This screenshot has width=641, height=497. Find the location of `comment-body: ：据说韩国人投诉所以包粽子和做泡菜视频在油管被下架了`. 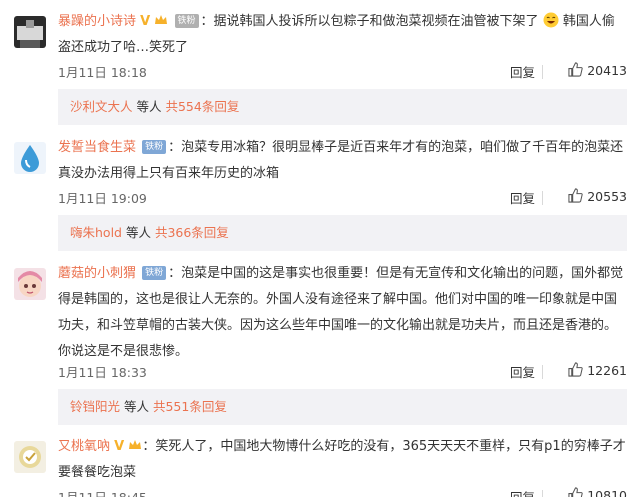

comment-body: ：据说韩国人投诉所以包粽子和做泡菜视频在油管被下架了 is located at coordinates (369, 21).